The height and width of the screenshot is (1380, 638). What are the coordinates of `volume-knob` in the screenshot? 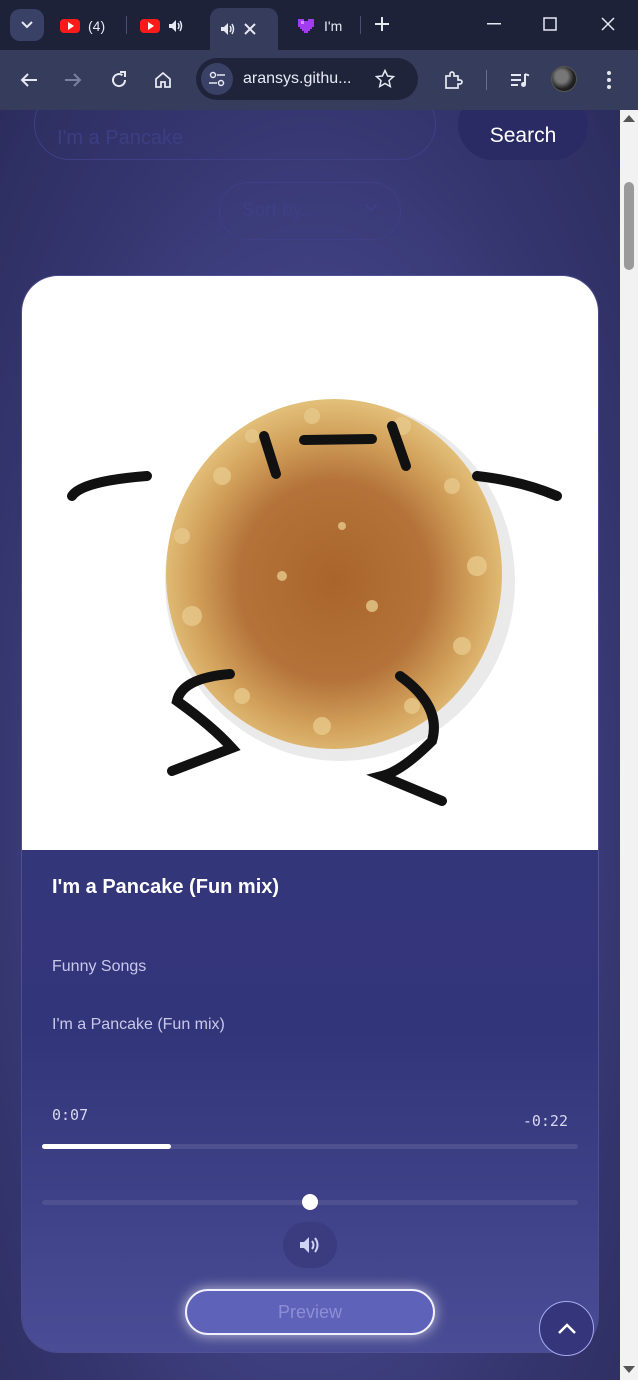 It's located at (310, 1202).